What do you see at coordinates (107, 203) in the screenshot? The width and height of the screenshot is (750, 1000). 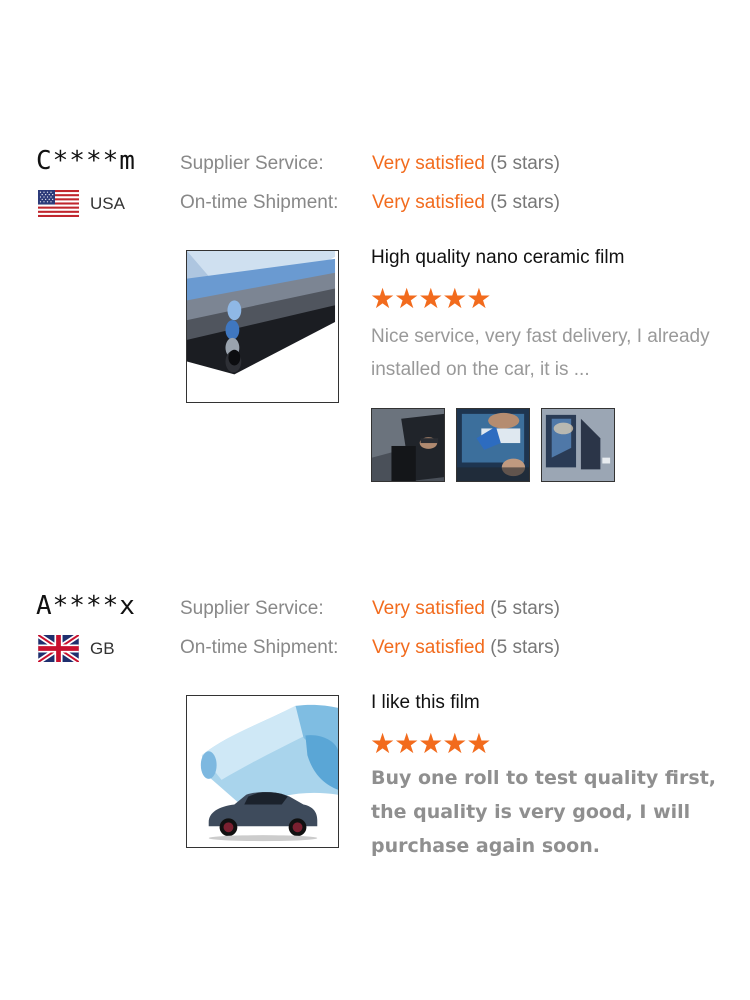 I see `country-label: USA` at bounding box center [107, 203].